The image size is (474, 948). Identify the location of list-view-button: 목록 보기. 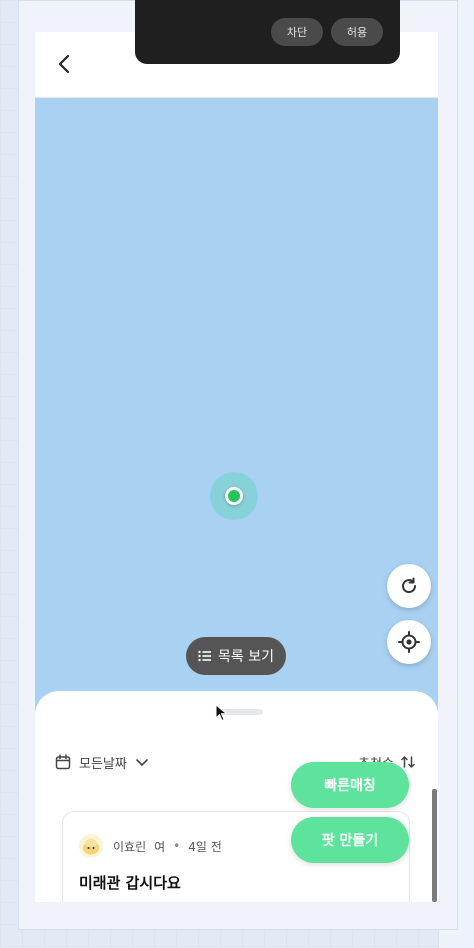
(236, 656).